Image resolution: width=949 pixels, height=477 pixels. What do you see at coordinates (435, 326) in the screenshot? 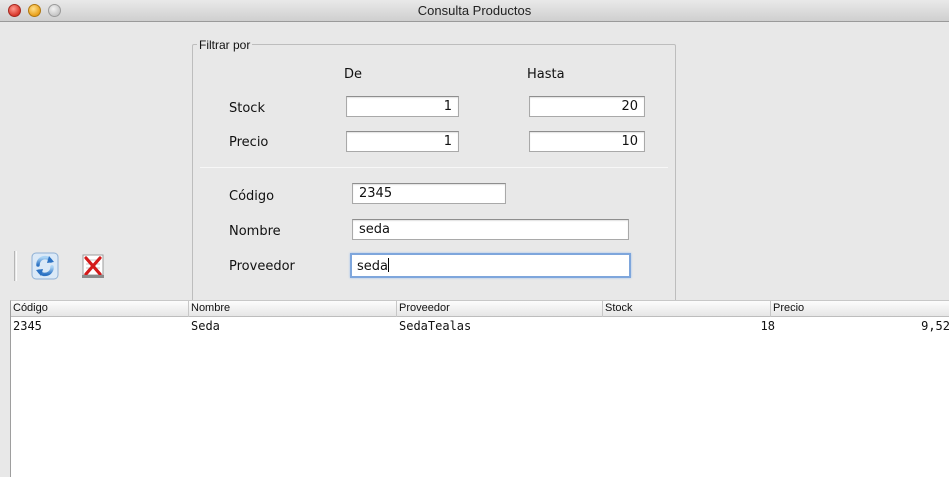
I see `cell-proveedor: SedaTealas` at bounding box center [435, 326].